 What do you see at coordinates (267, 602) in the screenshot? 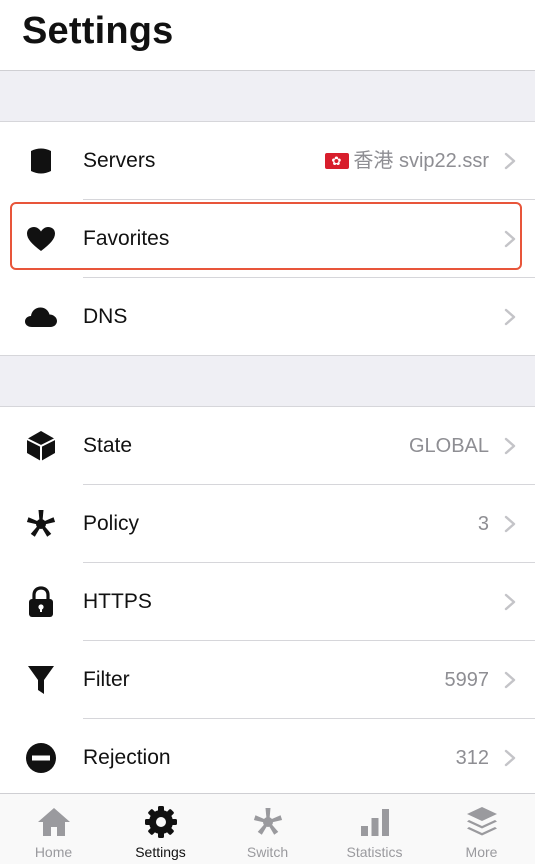
I see `settings-row-https: HTTPS` at bounding box center [267, 602].